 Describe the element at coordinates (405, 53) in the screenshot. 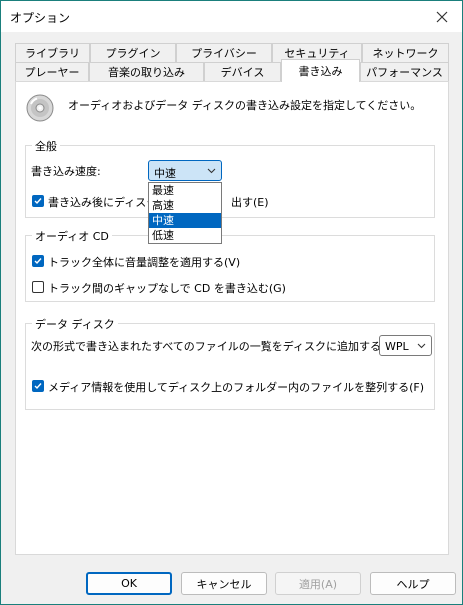

I see `tab-network: ネットワーク` at that location.